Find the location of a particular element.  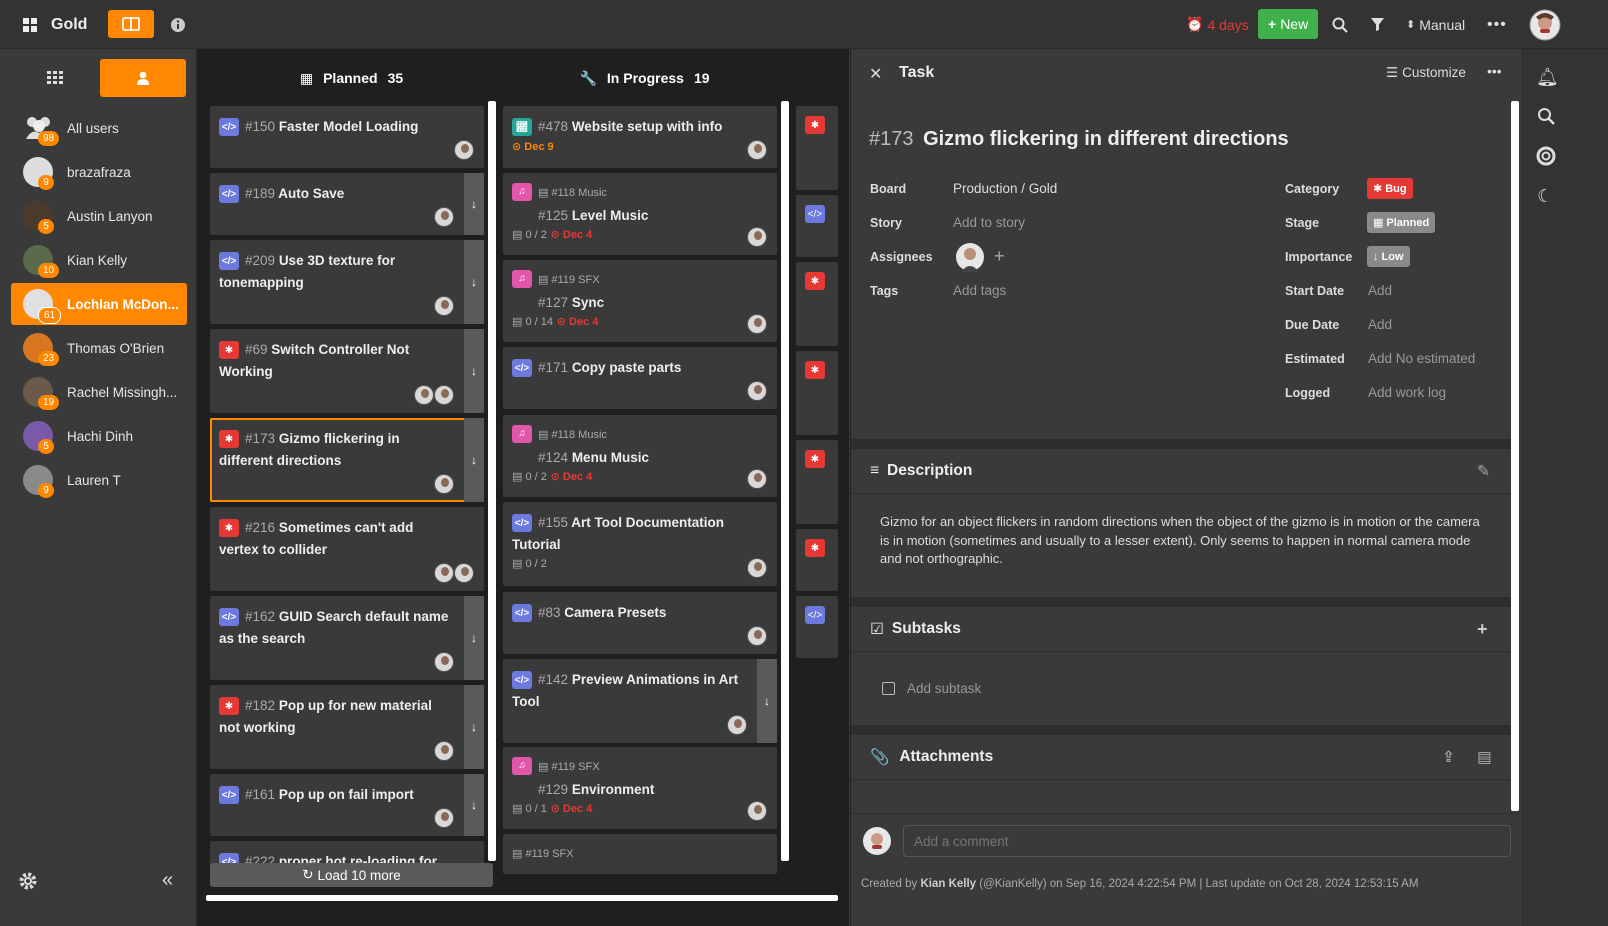

progress-card: ▤ #119 SFX is located at coordinates (640, 854).